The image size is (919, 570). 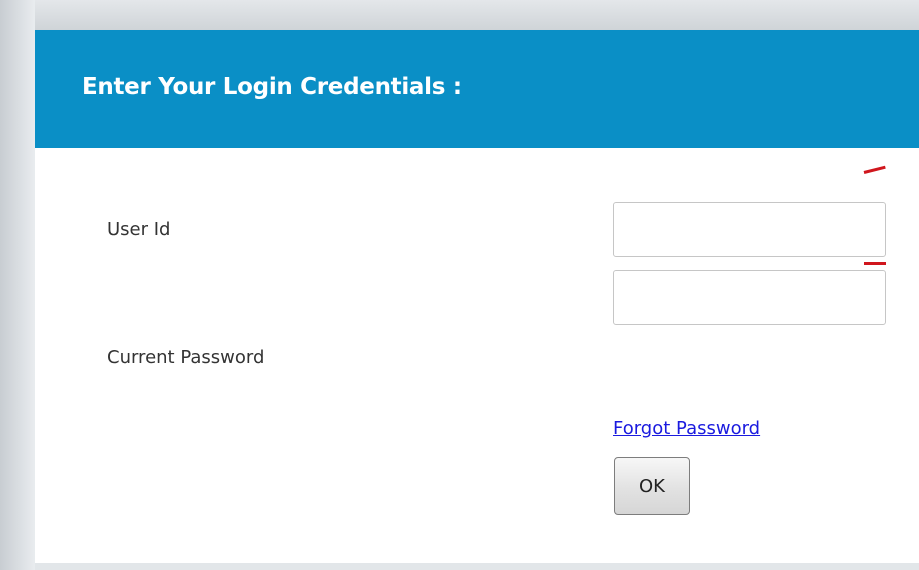 What do you see at coordinates (272, 87) in the screenshot?
I see `login-title: Enter Your Login Credentials :` at bounding box center [272, 87].